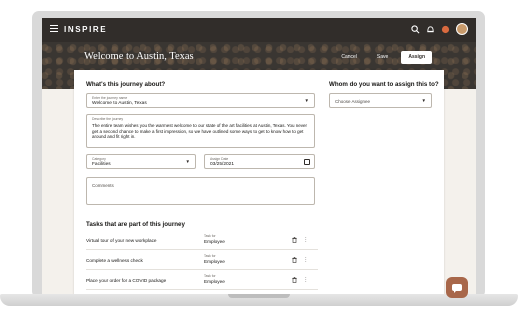 The image size is (520, 323). Describe the element at coordinates (415, 29) in the screenshot. I see `search-icon` at that location.